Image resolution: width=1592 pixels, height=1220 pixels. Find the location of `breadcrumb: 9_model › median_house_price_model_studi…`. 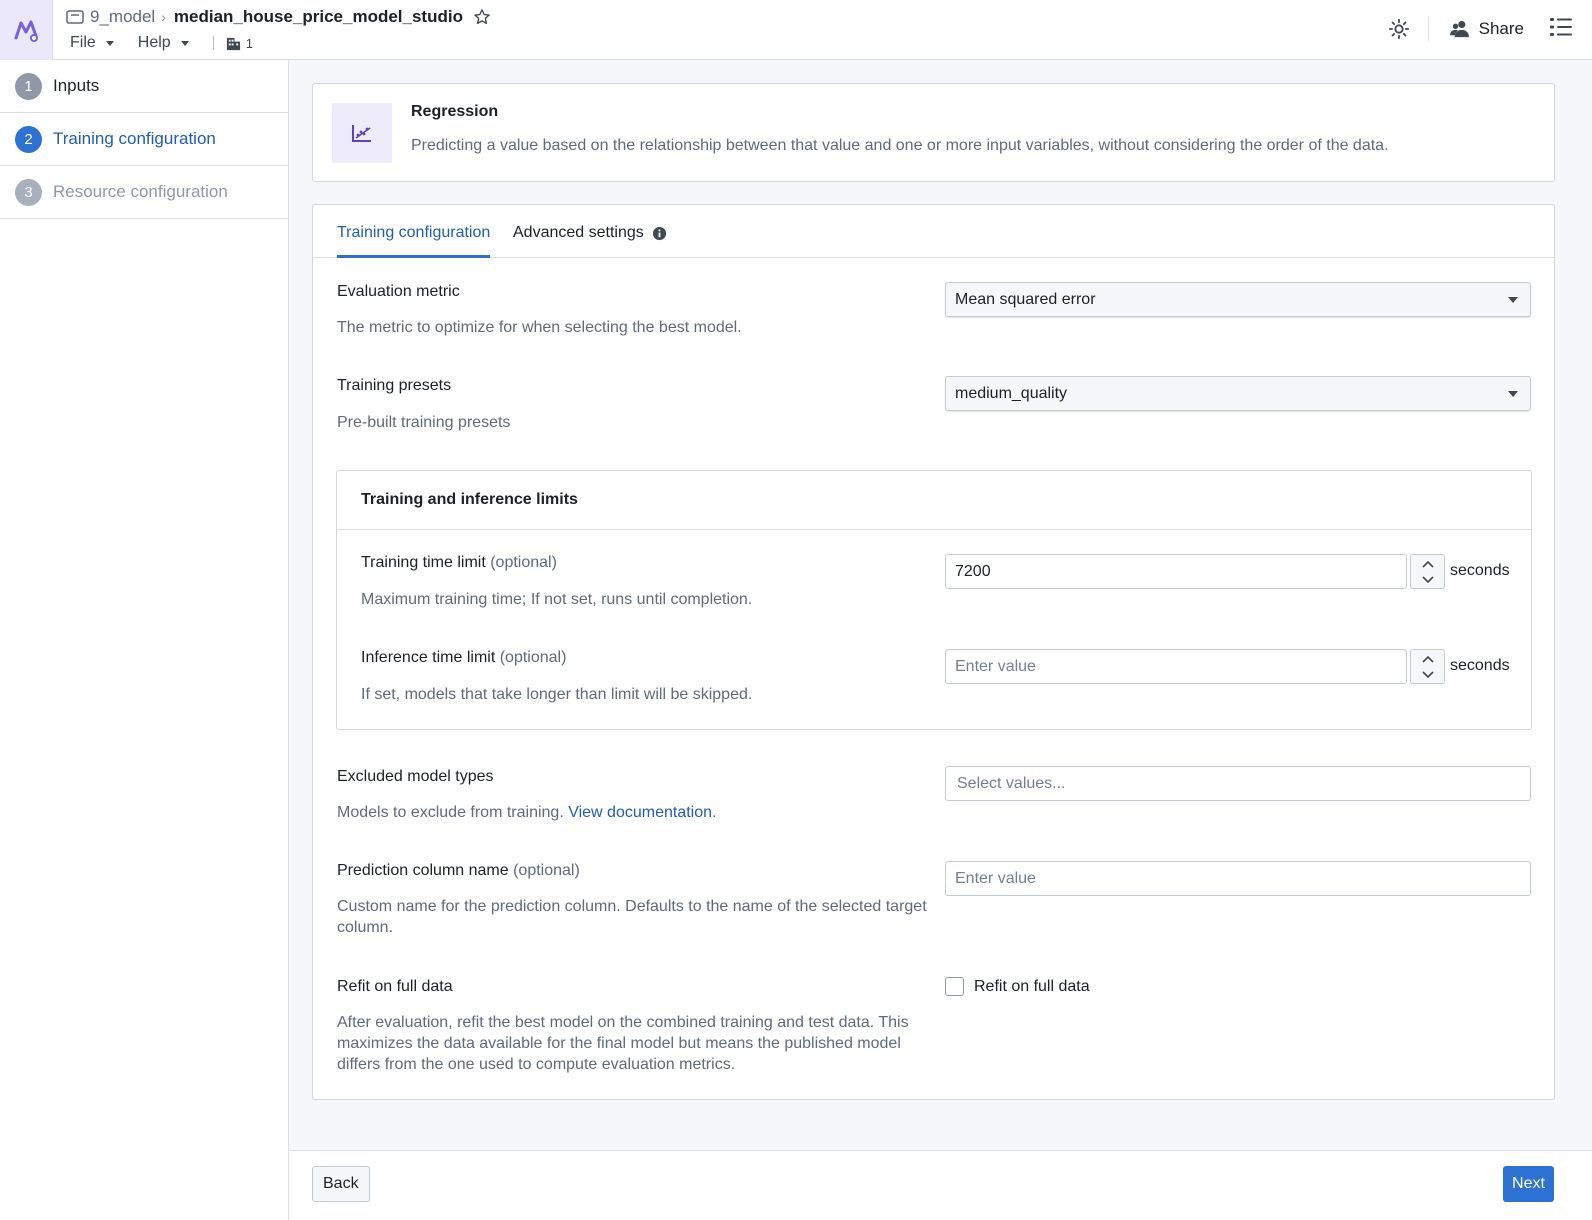

breadcrumb: 9_model › median_house_price_model_studi… is located at coordinates (278, 17).